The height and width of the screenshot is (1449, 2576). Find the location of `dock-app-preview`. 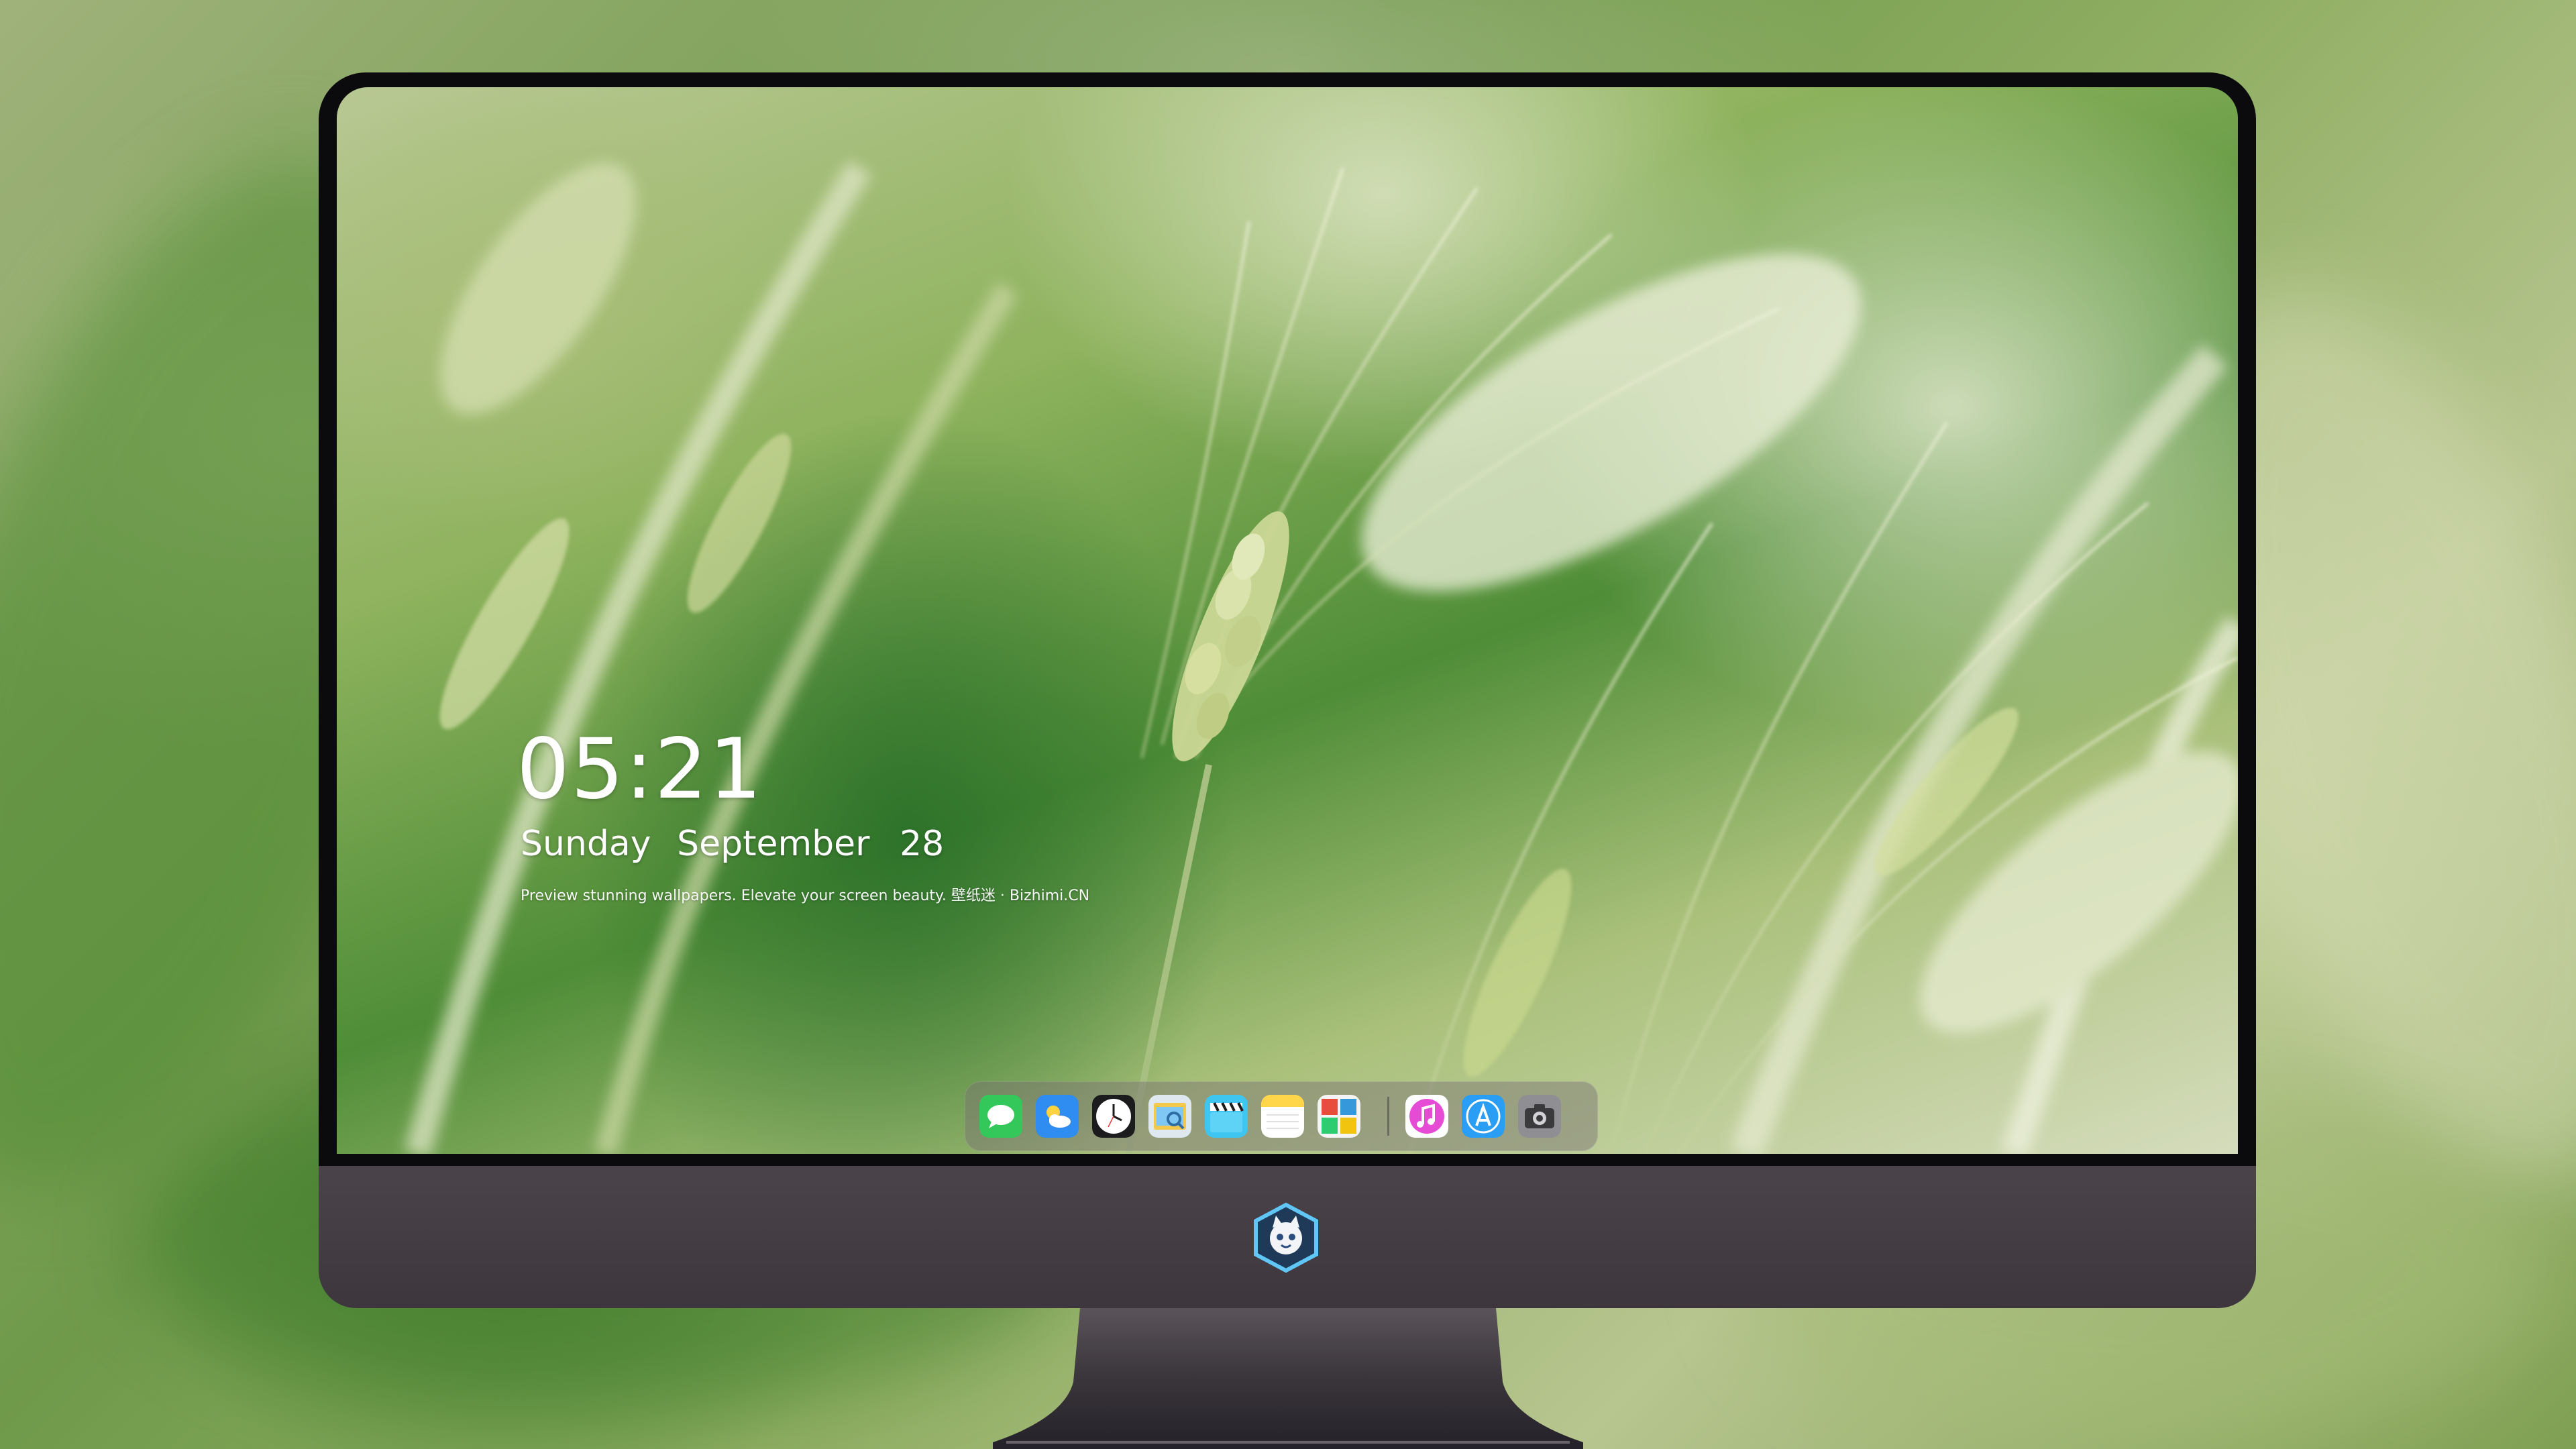

dock-app-preview is located at coordinates (1169, 1116).